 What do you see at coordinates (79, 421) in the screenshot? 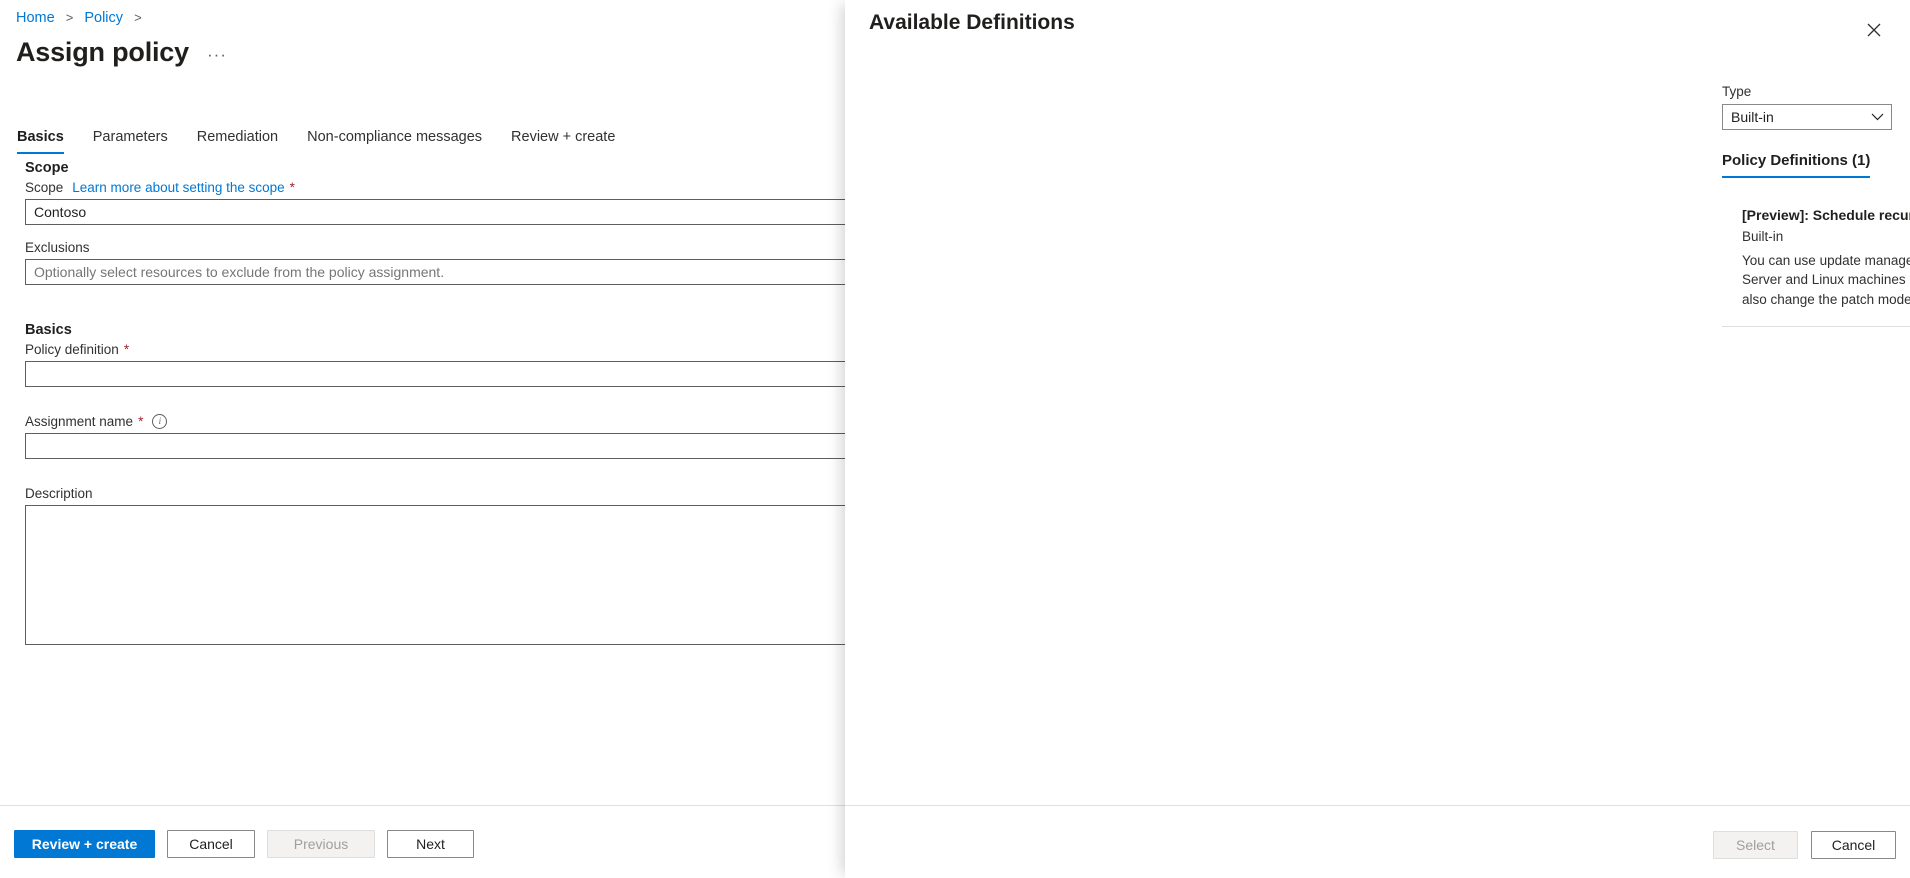
I see `assignment-name-label-text: Assignment name` at bounding box center [79, 421].